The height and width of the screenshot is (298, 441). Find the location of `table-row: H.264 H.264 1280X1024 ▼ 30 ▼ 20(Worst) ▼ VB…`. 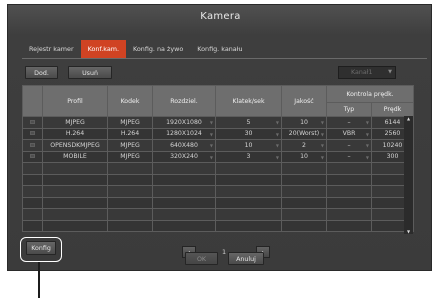

table-row: H.264 H.264 1280X1024 ▼ 30 ▼ 20(Worst) ▼ VB… is located at coordinates (218, 133).